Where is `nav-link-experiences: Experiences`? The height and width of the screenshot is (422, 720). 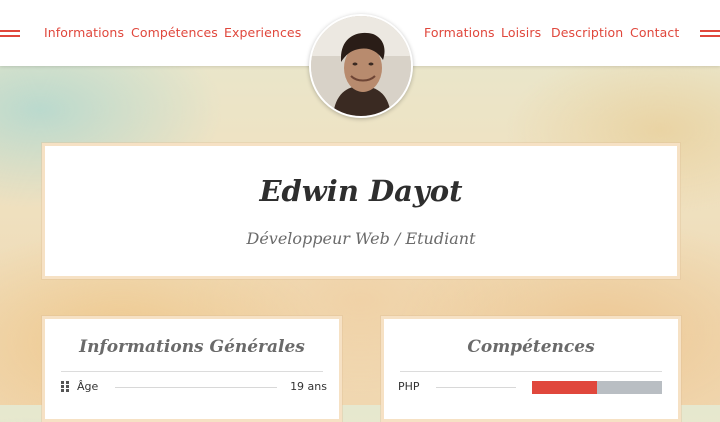
nav-link-experiences: Experiences is located at coordinates (262, 32).